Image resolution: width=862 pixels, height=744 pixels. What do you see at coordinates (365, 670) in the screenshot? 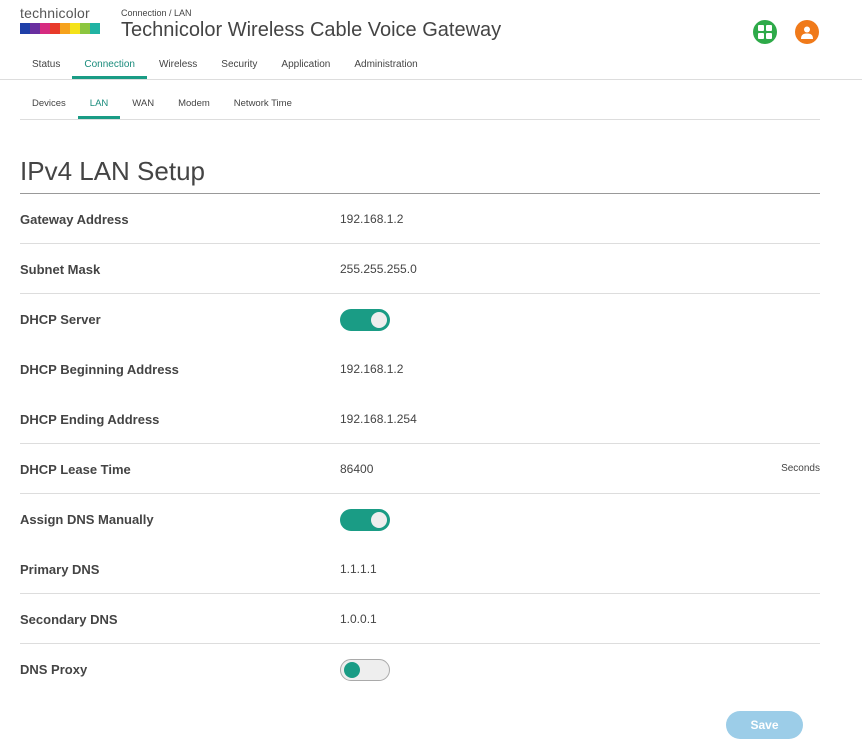
I see `dns-proxy-toggle` at bounding box center [365, 670].